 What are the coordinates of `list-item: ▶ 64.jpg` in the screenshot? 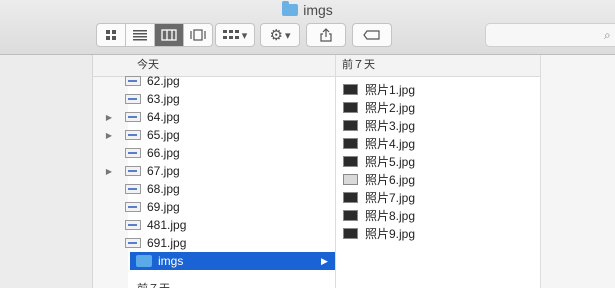 It's located at (214, 117).